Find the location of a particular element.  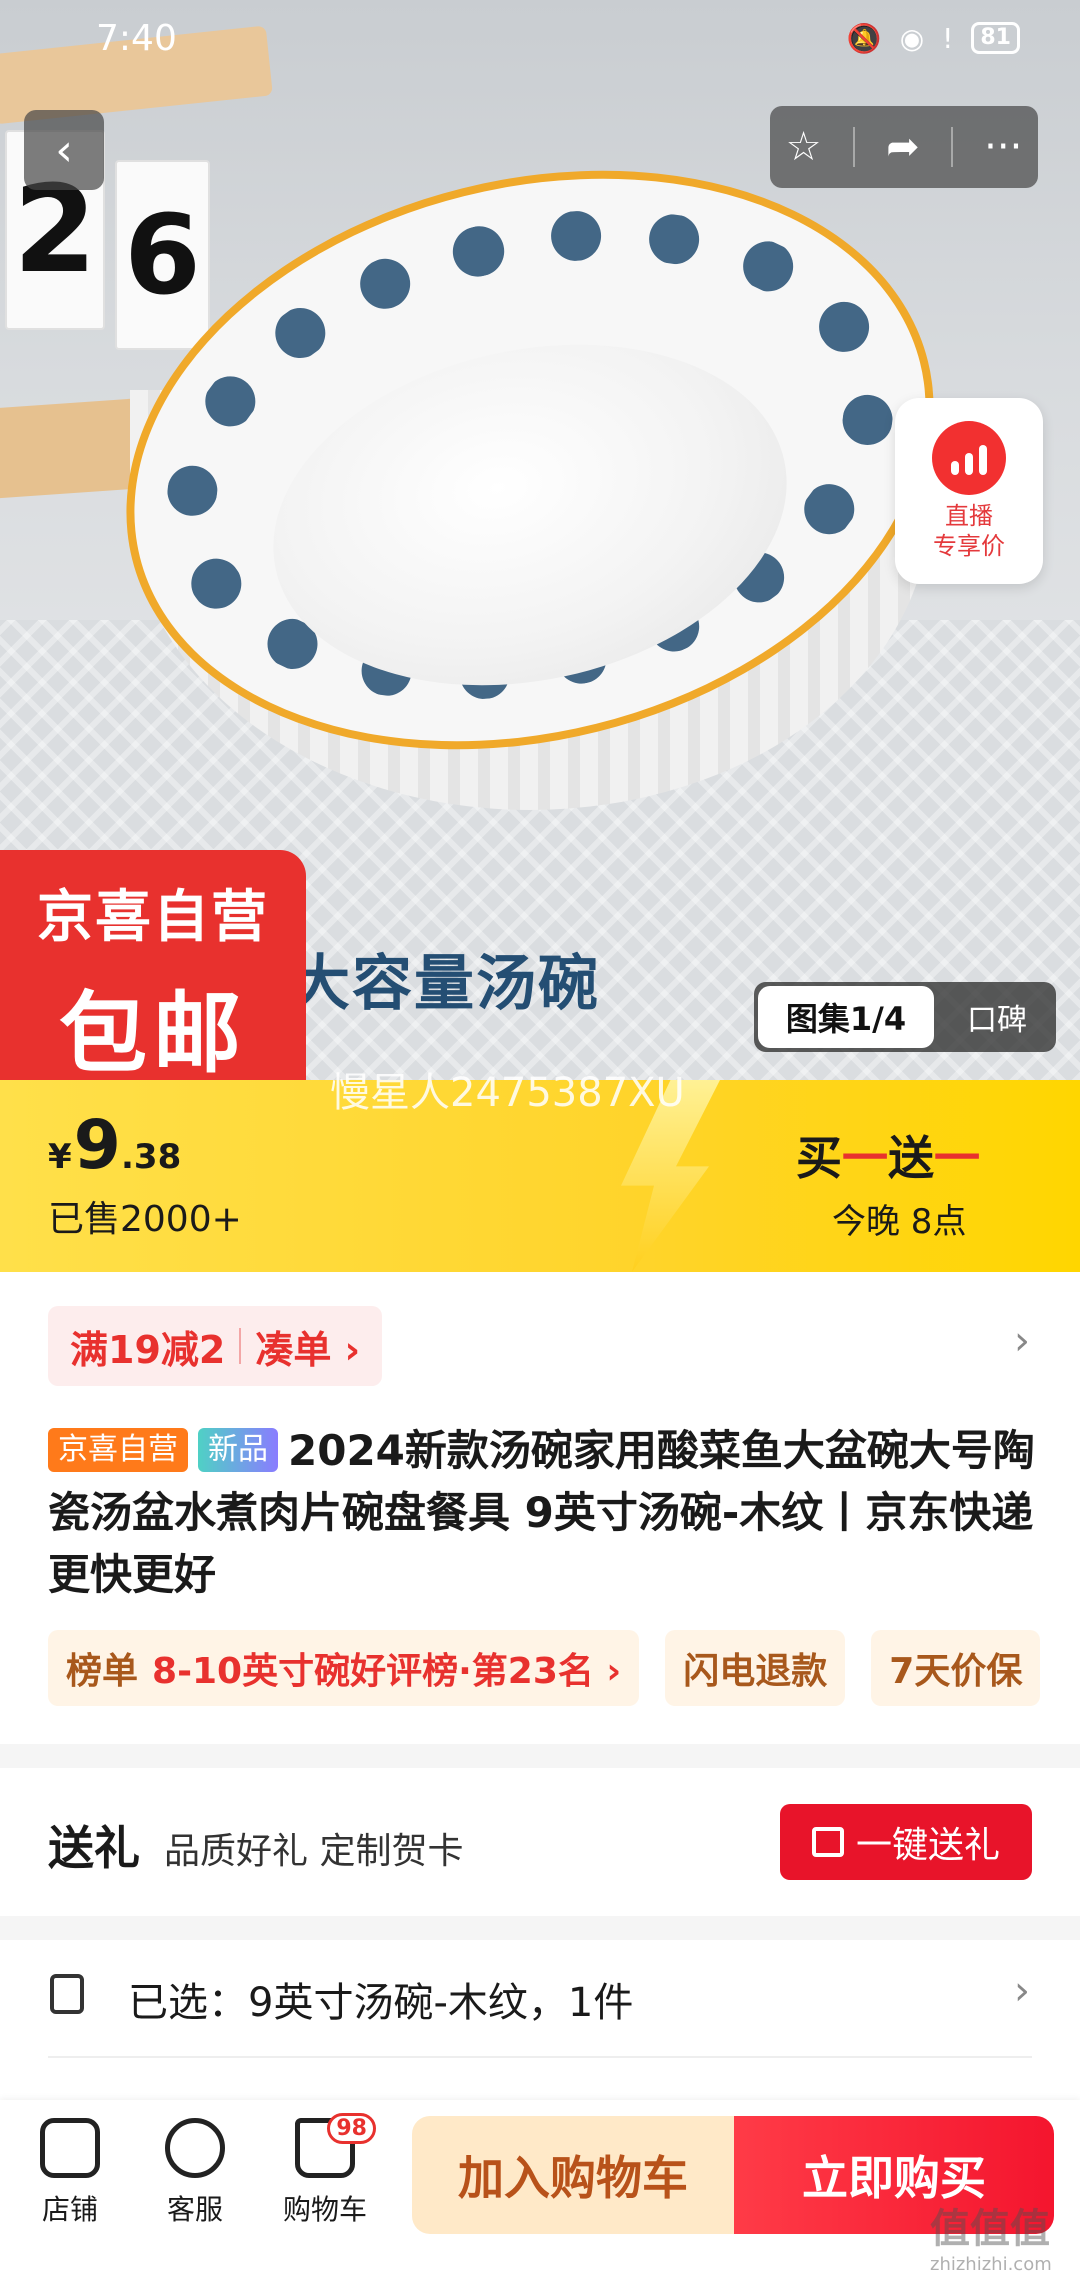

store-icon is located at coordinates (70, 2148).